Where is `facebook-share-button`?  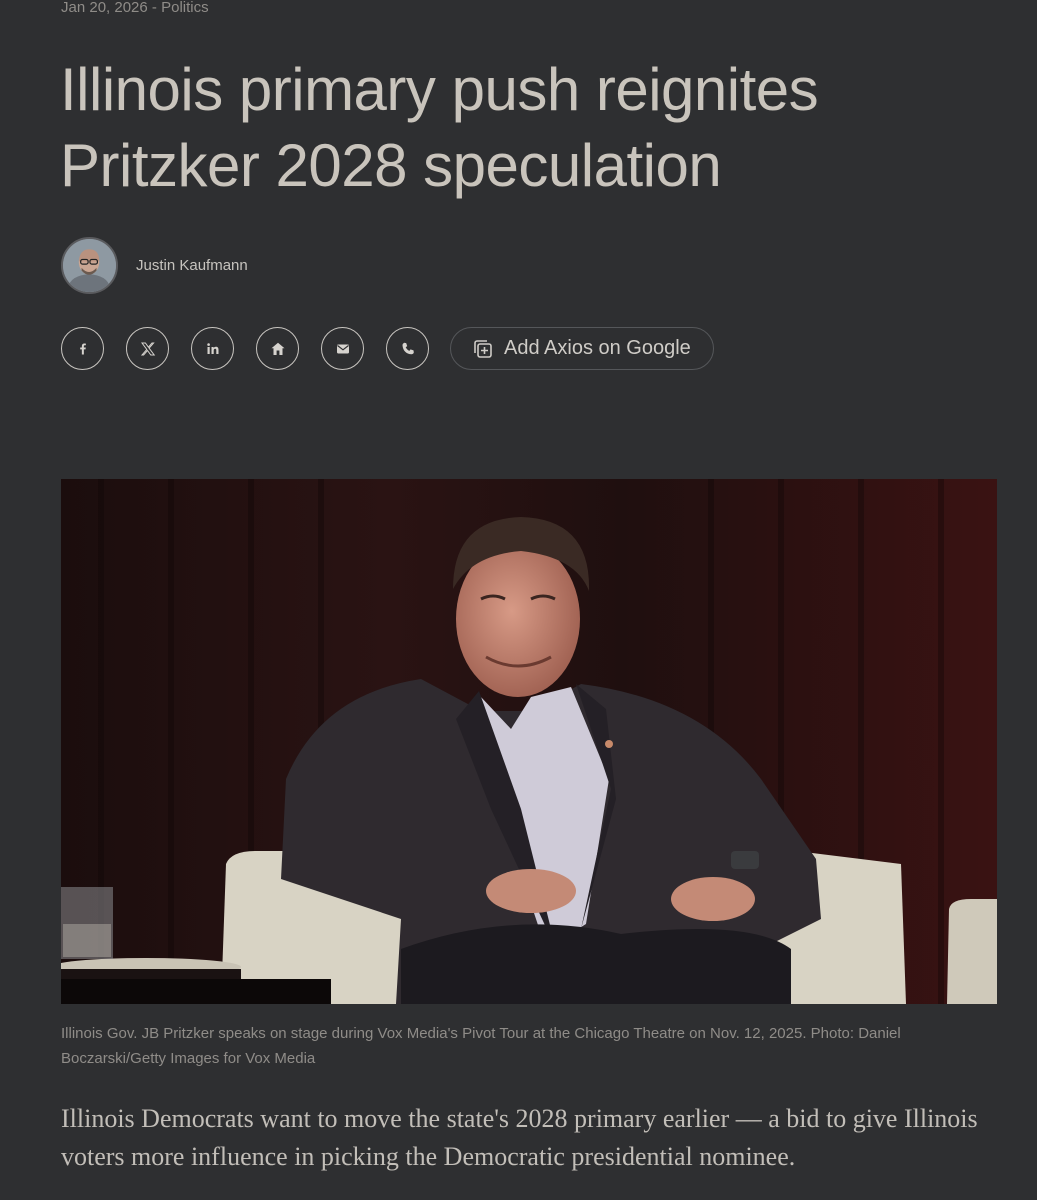
facebook-share-button is located at coordinates (82, 348).